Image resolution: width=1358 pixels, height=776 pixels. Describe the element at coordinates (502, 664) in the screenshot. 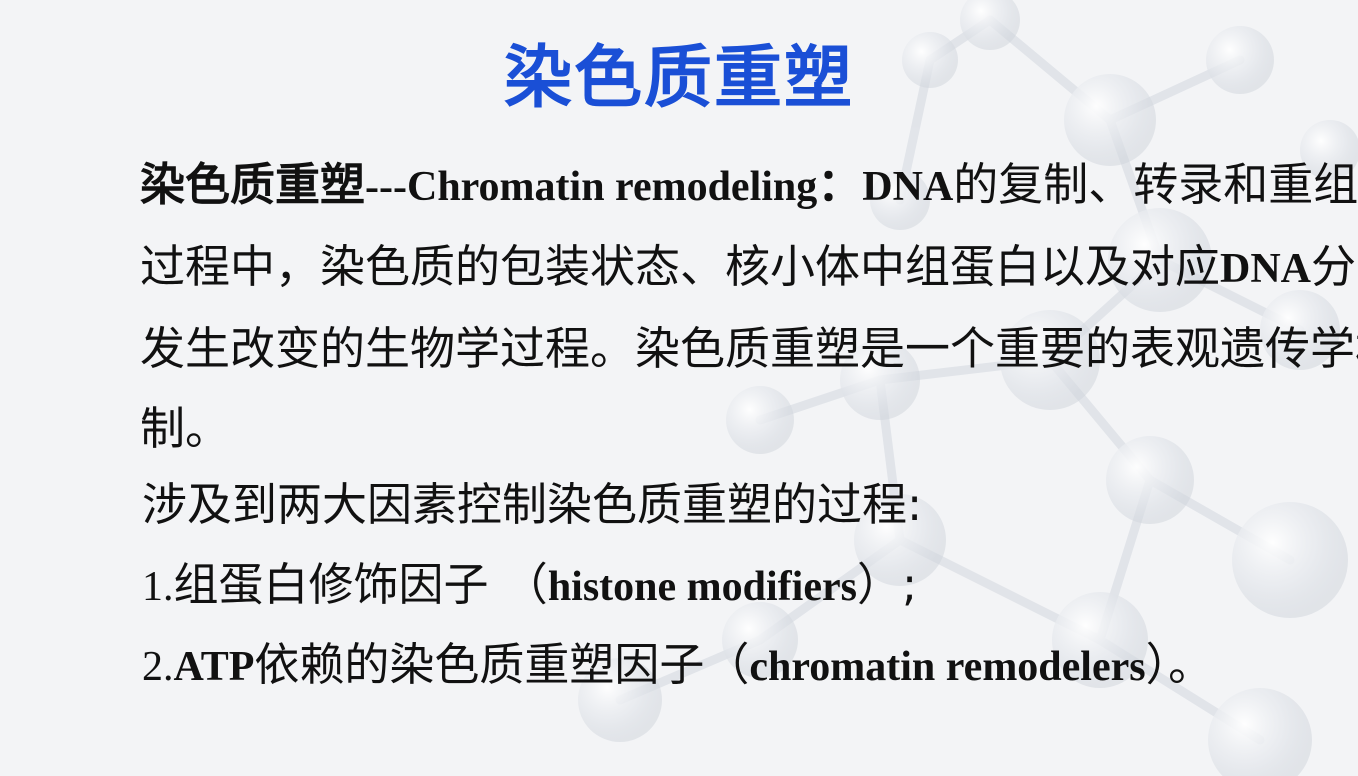

I see `factor-2-name: 依赖的染色质重塑因子（` at that location.